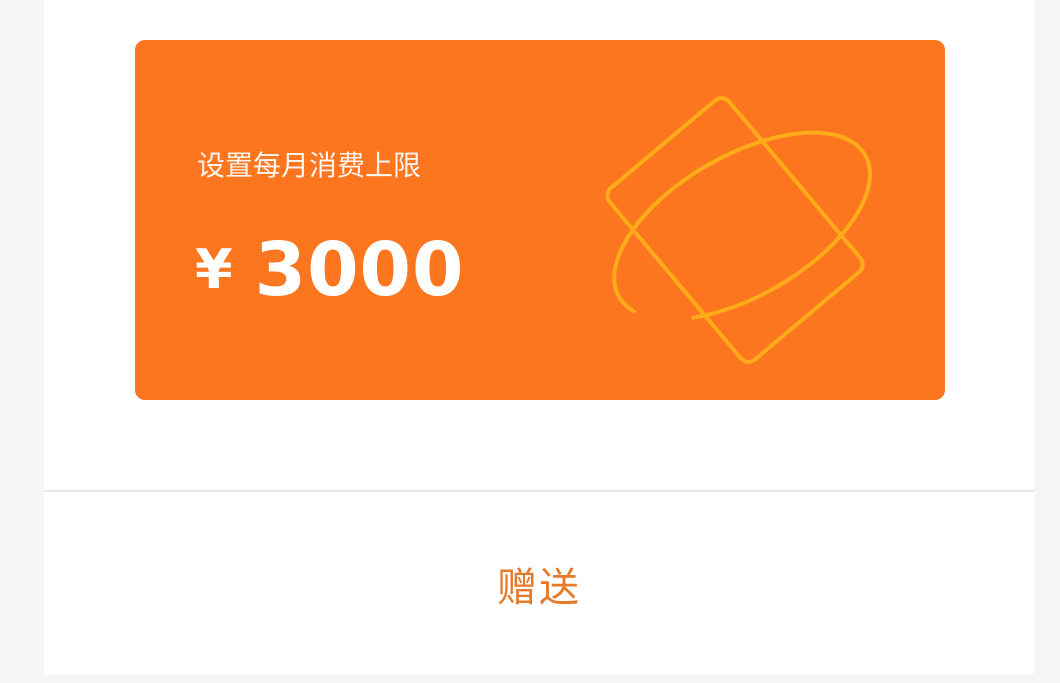  I want to click on amount-display: ¥ 3000, so click(330, 270).